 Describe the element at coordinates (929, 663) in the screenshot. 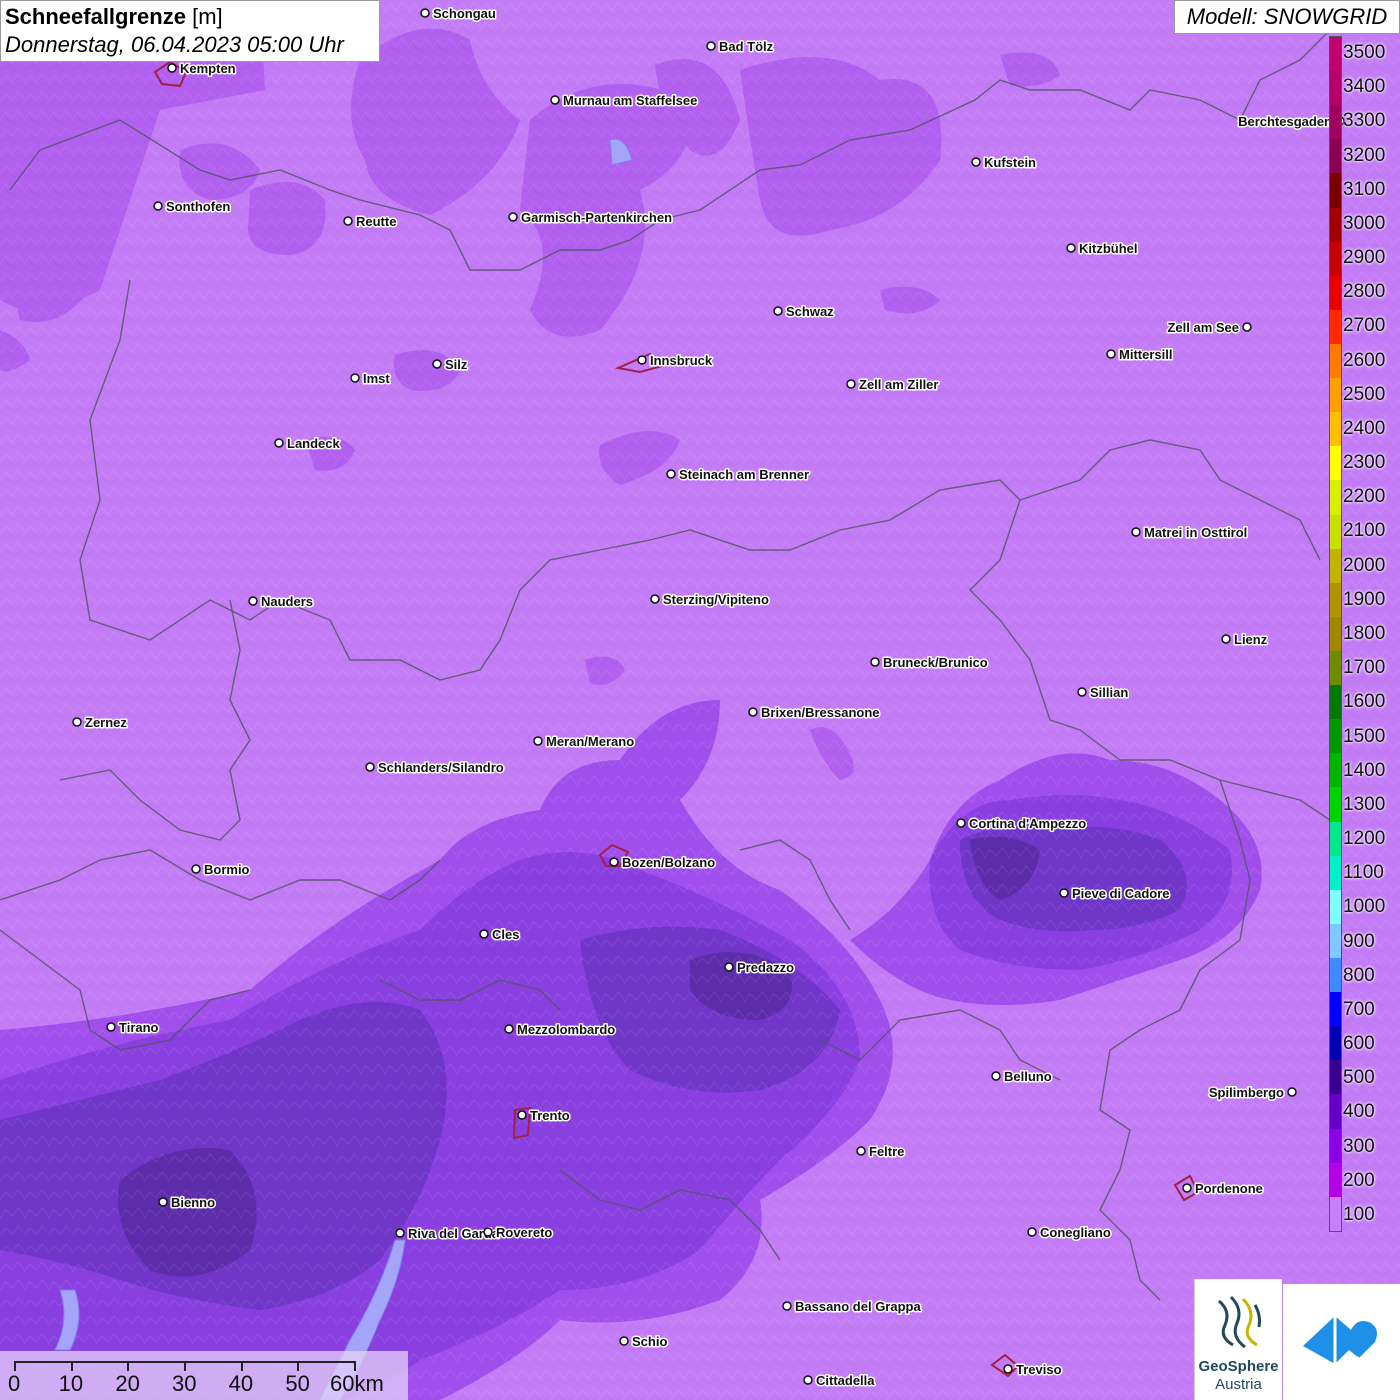

I see `city-marker: Bruneck/Brunico` at that location.